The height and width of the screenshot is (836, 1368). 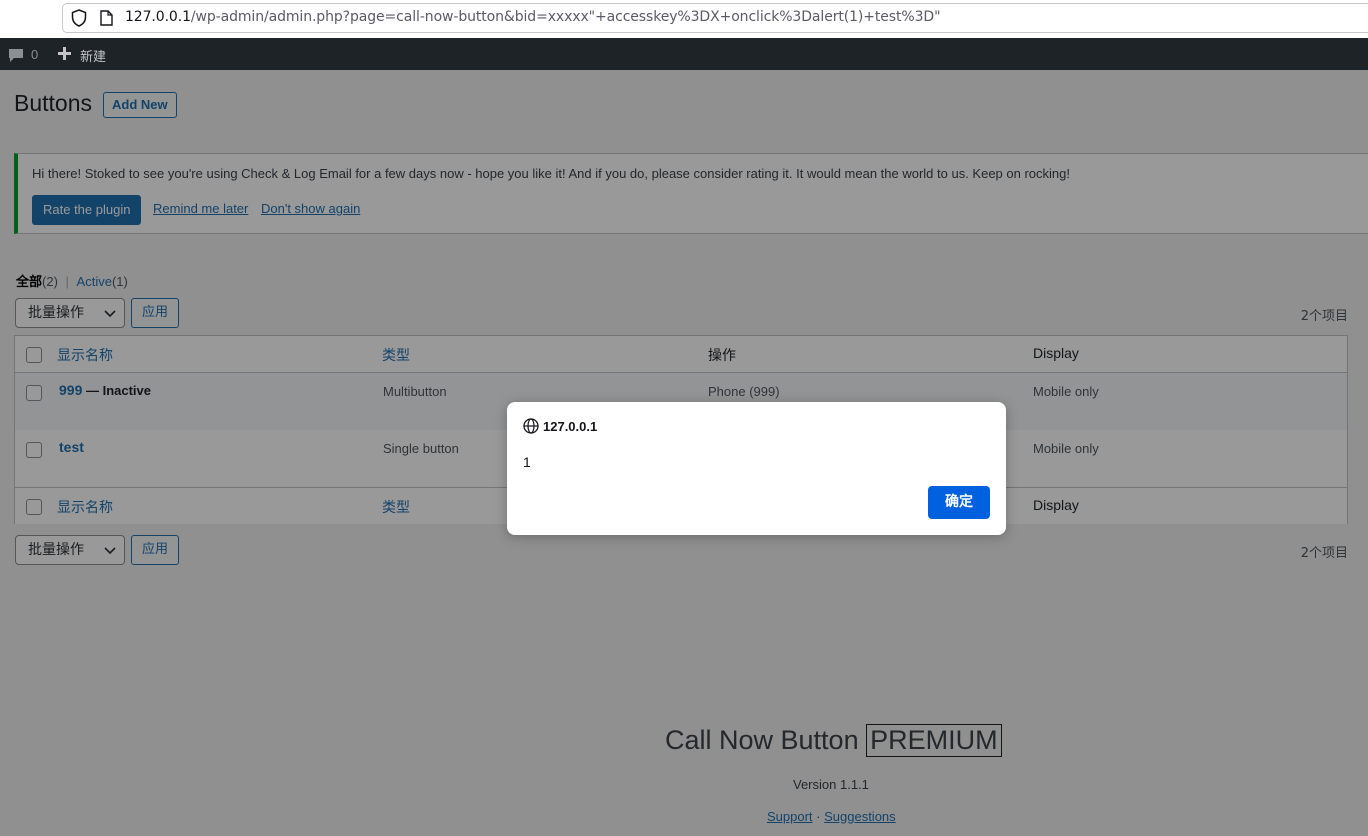 What do you see at coordinates (527, 462) in the screenshot?
I see `dialog-message: 1` at bounding box center [527, 462].